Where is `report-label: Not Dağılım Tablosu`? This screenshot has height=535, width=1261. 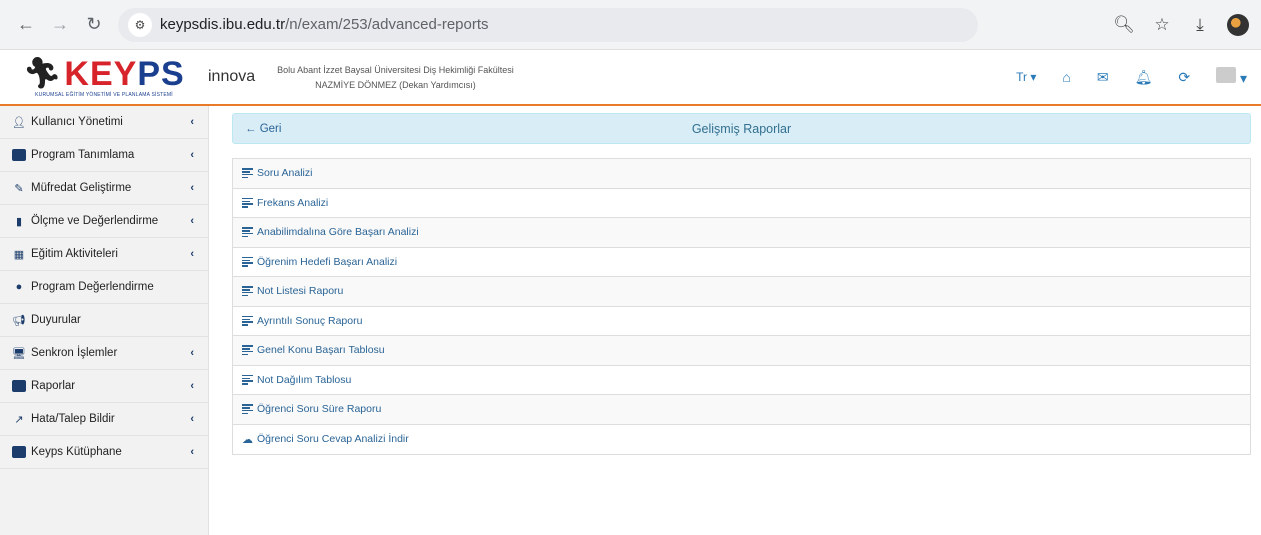
report-label: Not Dağılım Tablosu is located at coordinates (304, 379).